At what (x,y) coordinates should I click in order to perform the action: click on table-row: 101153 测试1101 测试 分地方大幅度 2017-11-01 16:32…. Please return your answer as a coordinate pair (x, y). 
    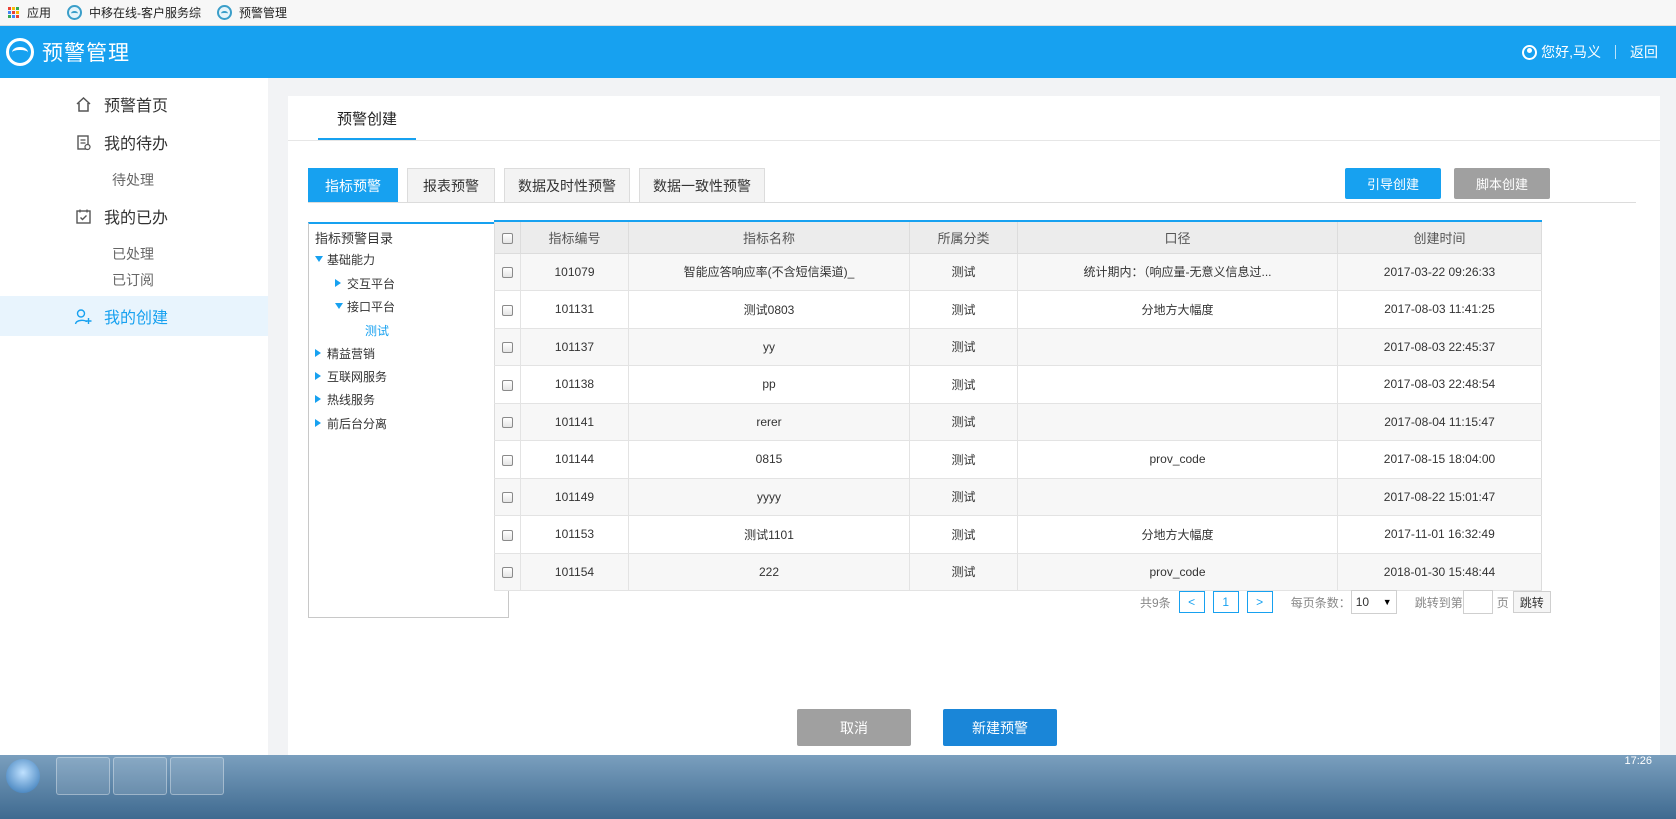
    Looking at the image, I should click on (1018, 534).